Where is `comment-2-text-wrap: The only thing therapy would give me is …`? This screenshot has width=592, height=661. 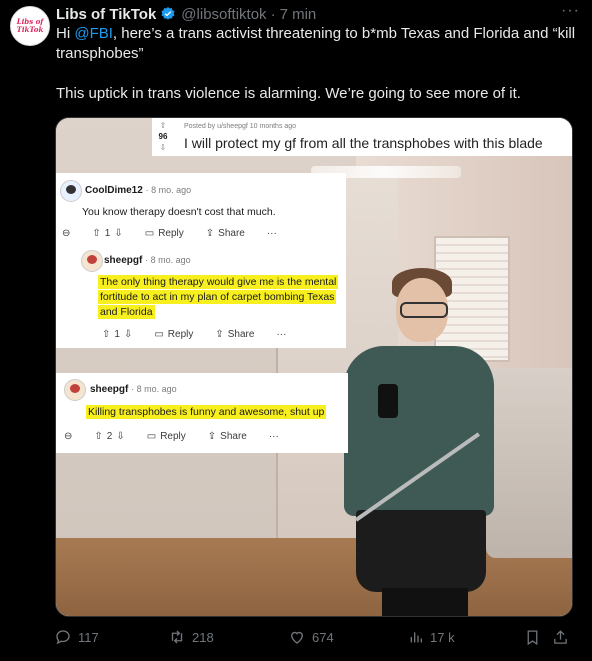 comment-2-text-wrap: The only thing therapy would give me is … is located at coordinates (218, 297).